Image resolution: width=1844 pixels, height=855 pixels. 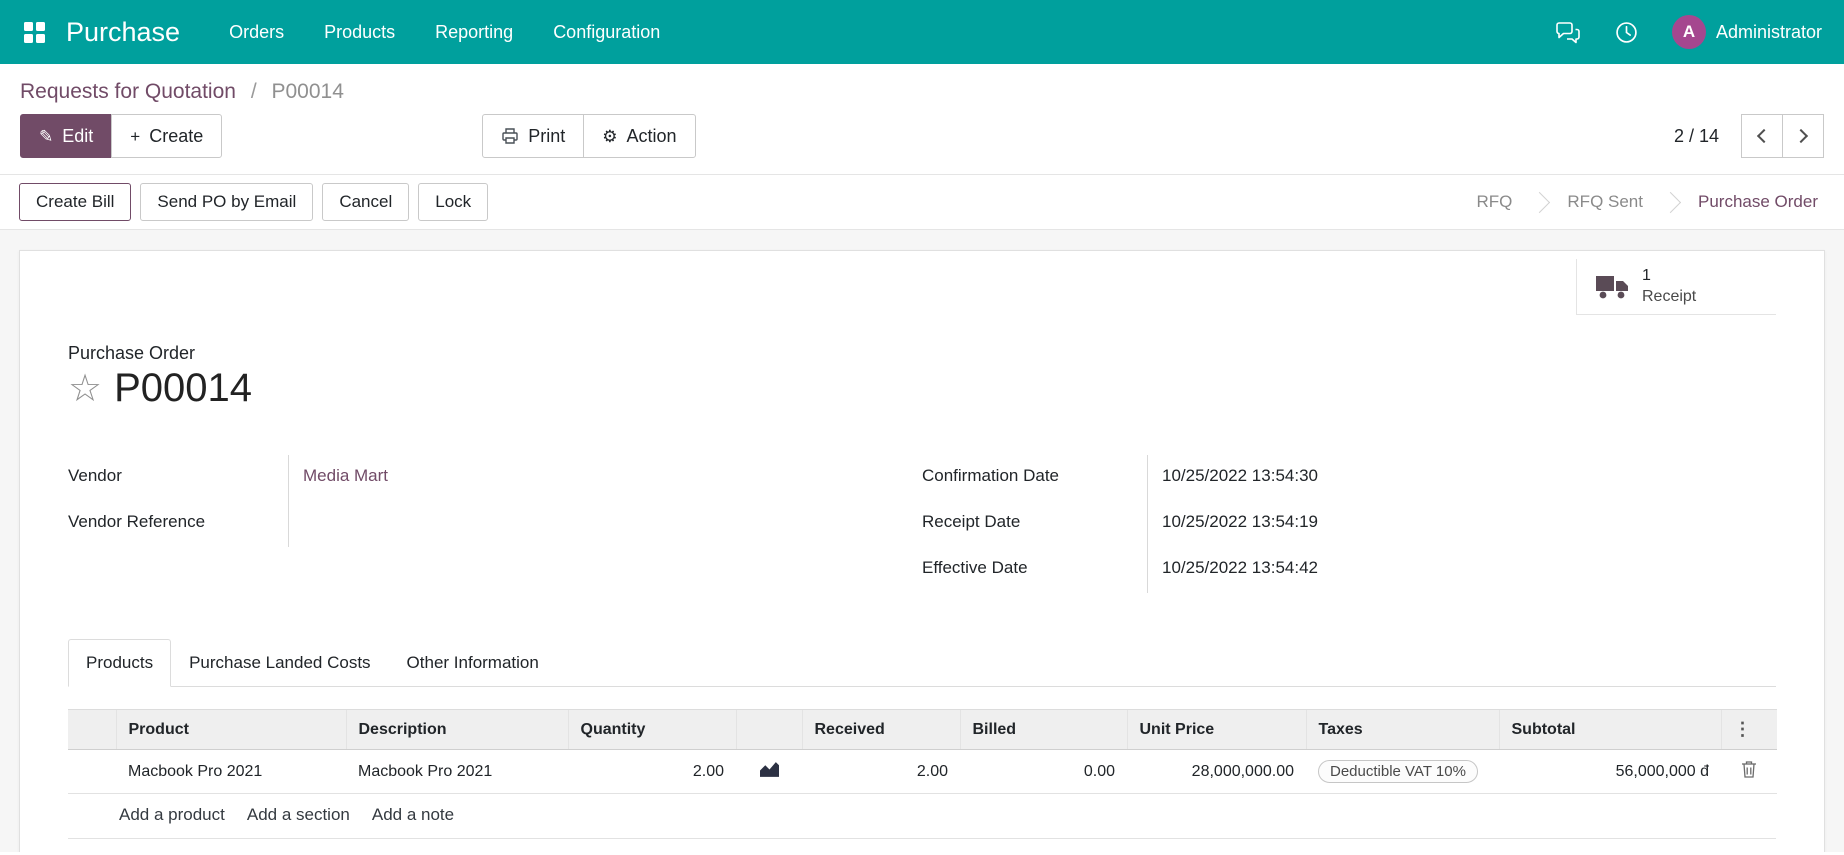 What do you see at coordinates (1743, 729) in the screenshot?
I see `optional-columns-kebab-icon: ⋮` at bounding box center [1743, 729].